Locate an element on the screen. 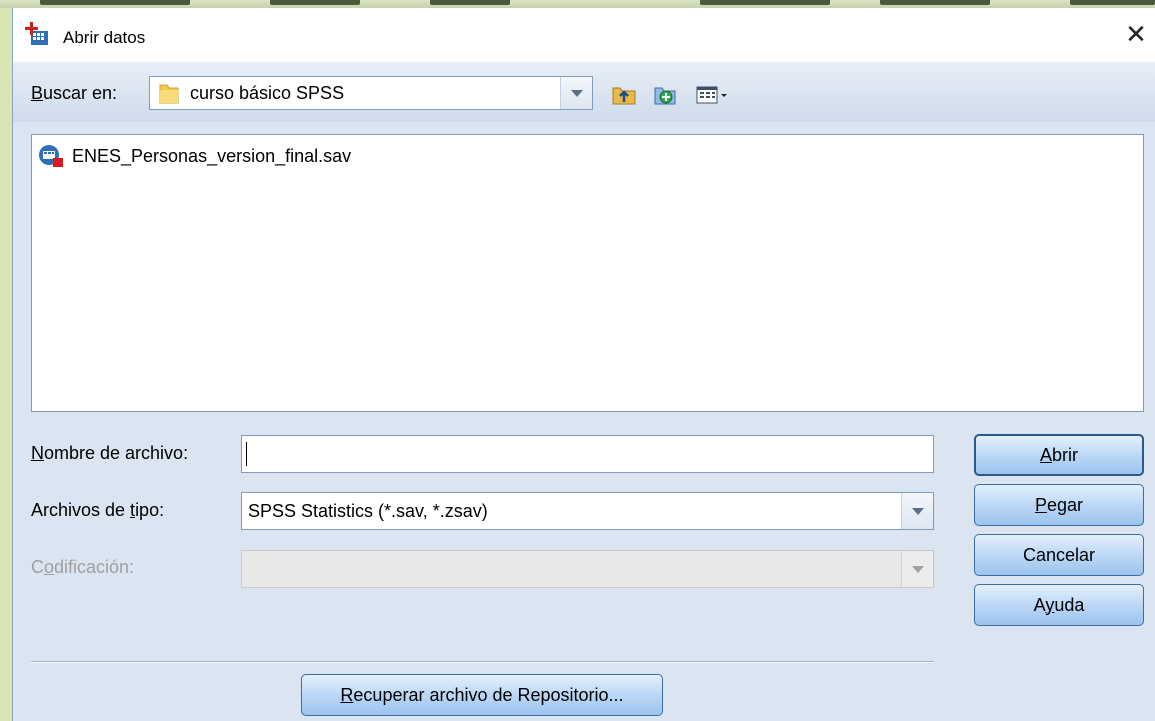  list-item: ENES_Personas_version_final.sav is located at coordinates (194, 156).